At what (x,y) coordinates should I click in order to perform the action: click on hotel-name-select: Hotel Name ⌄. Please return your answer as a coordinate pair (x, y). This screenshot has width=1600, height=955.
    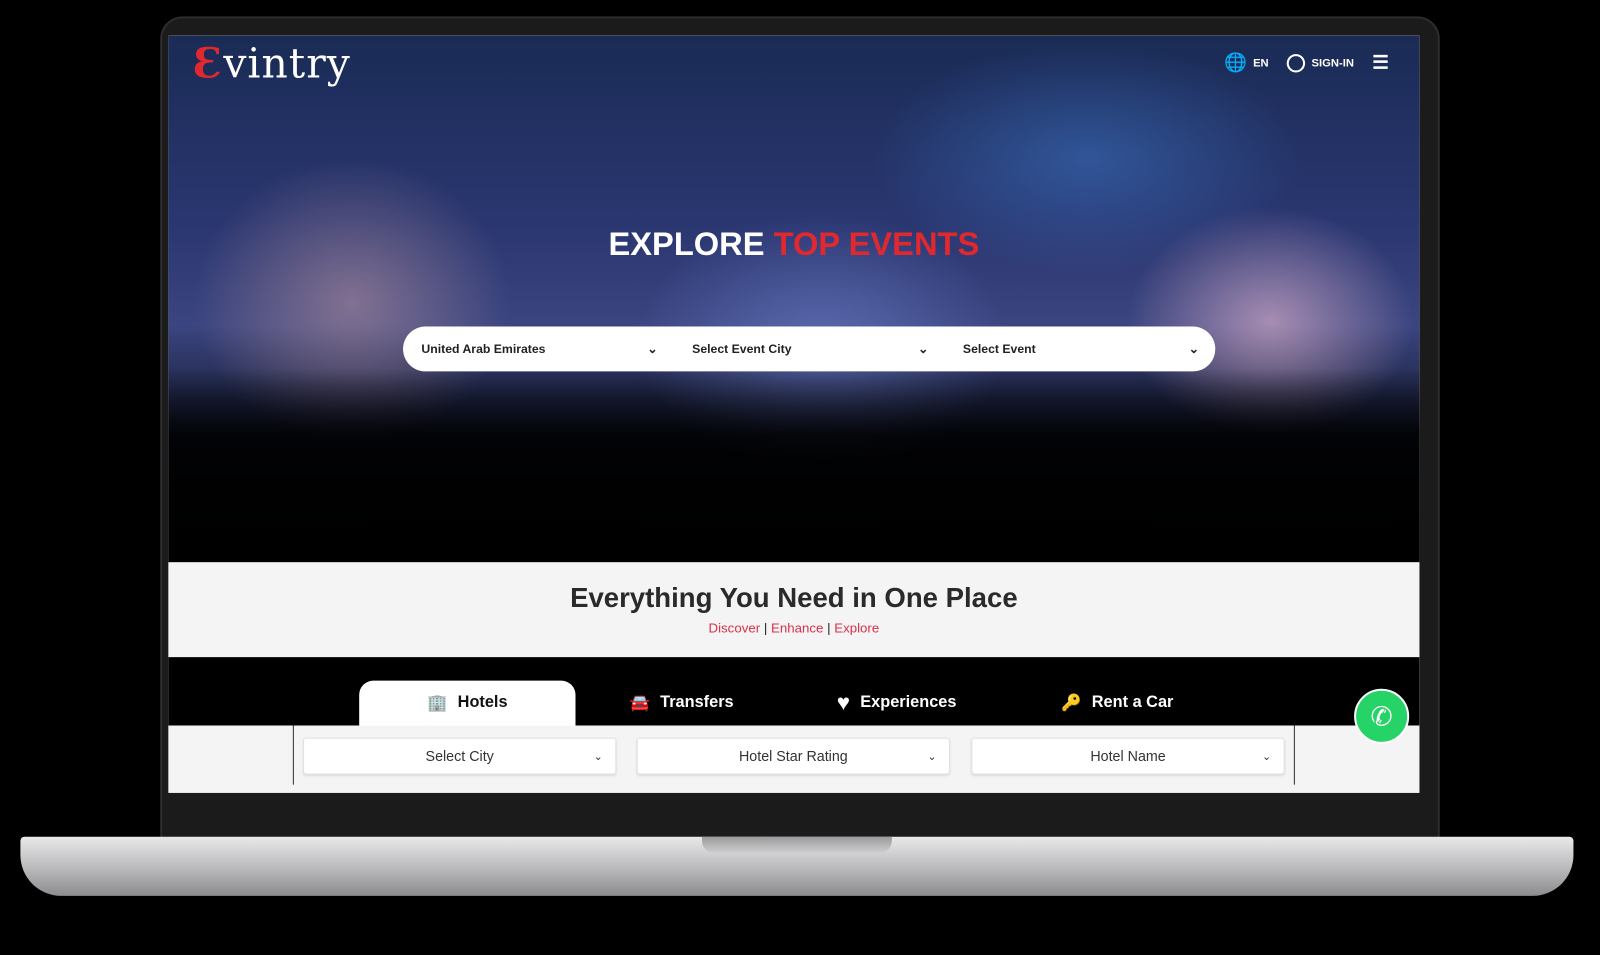
    Looking at the image, I should click on (1128, 756).